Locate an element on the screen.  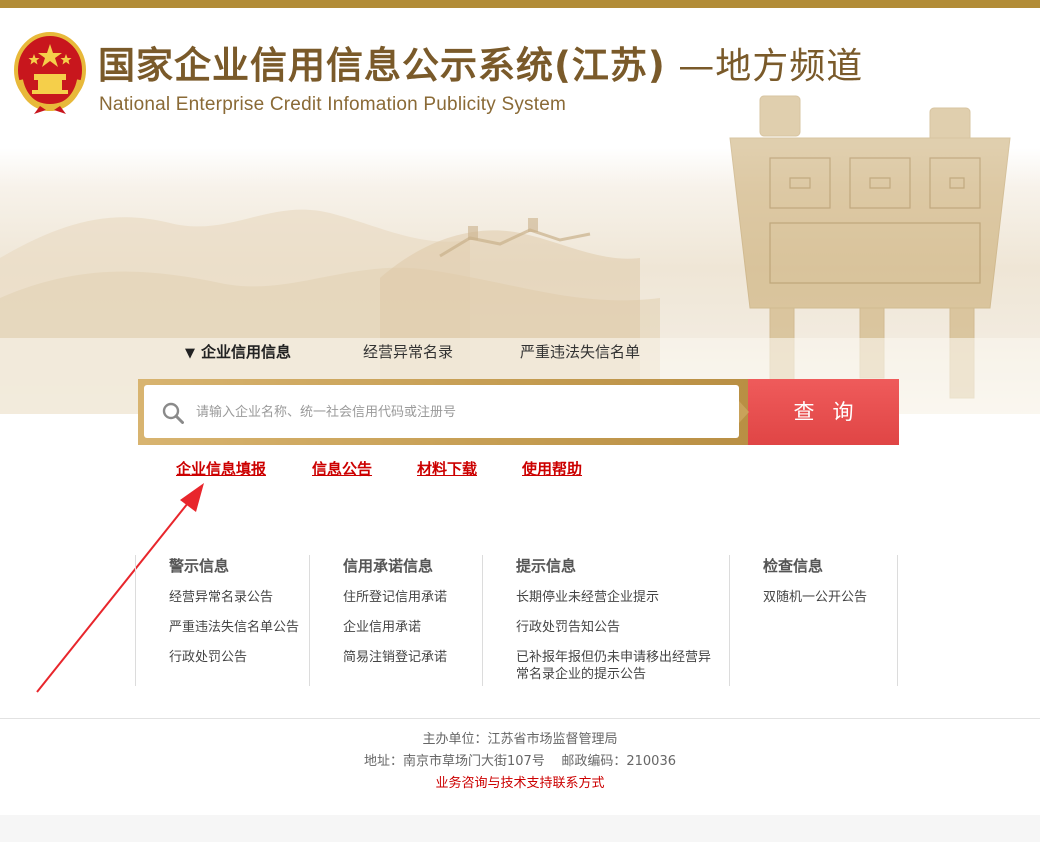
search-icon is located at coordinates (173, 413).